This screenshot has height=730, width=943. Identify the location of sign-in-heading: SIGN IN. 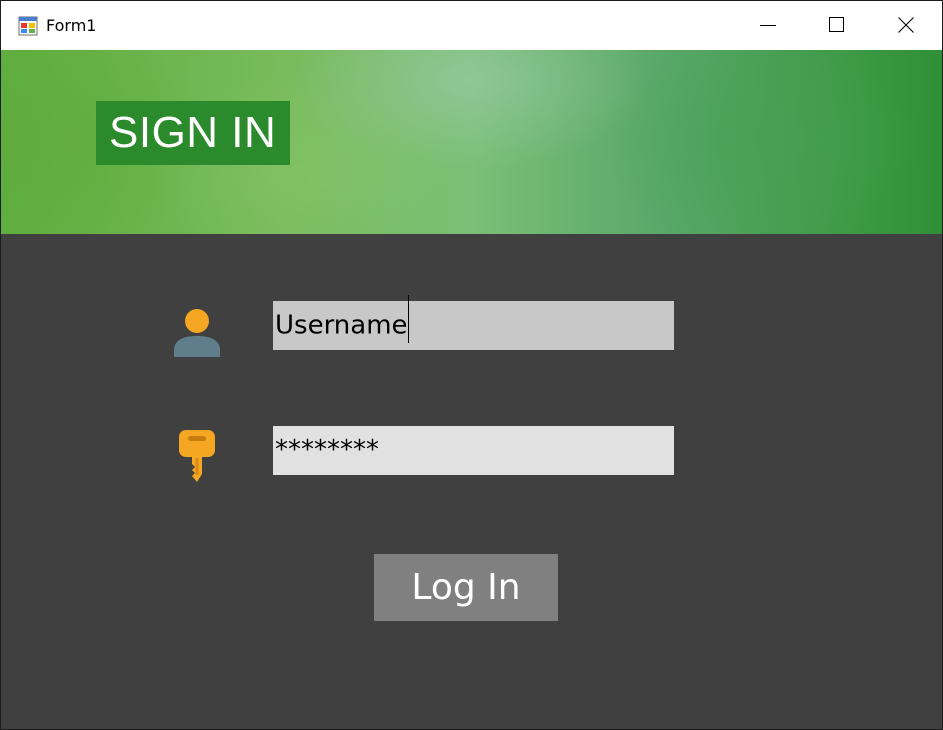
(193, 133).